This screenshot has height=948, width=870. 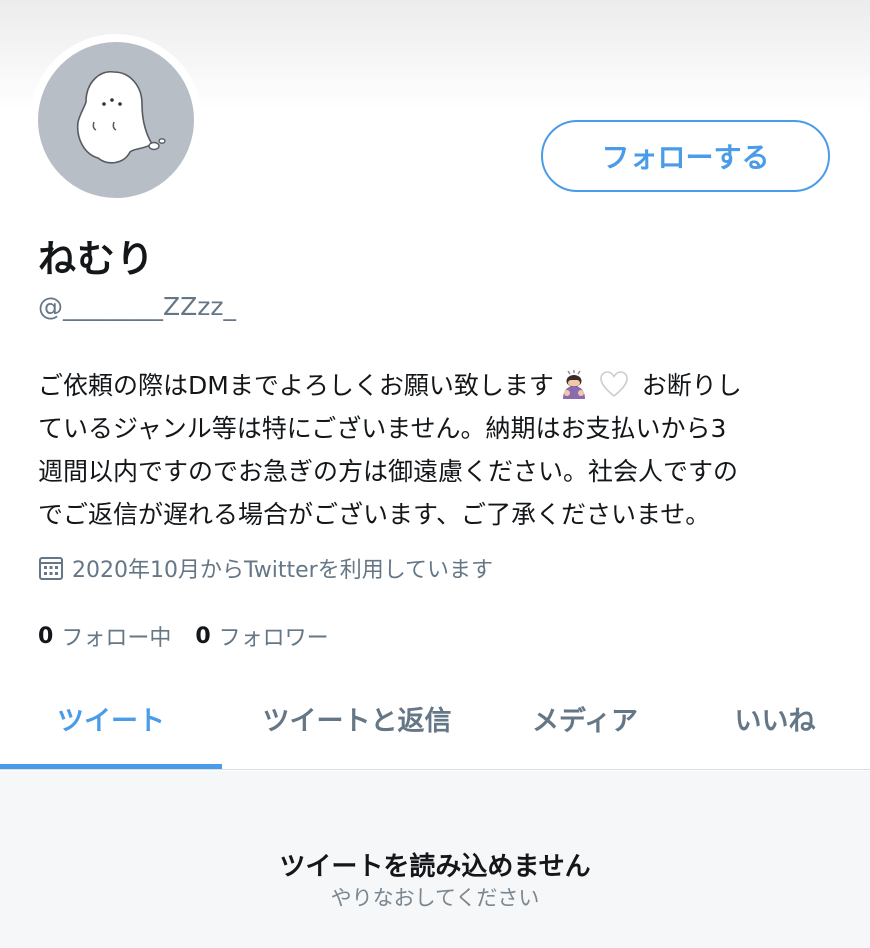 I want to click on joined-date: 2020年10月からTwitterを利用しています, so click(x=265, y=568).